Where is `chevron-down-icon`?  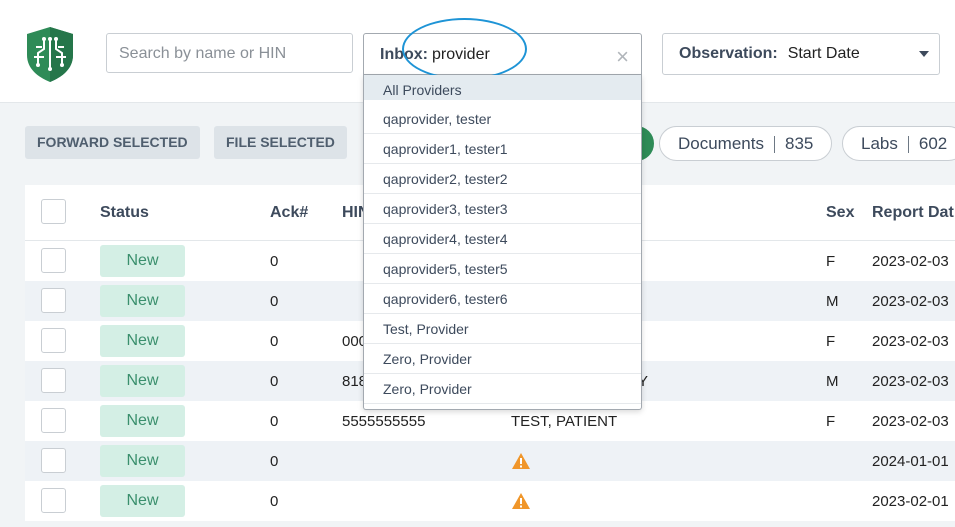
chevron-down-icon is located at coordinates (924, 54).